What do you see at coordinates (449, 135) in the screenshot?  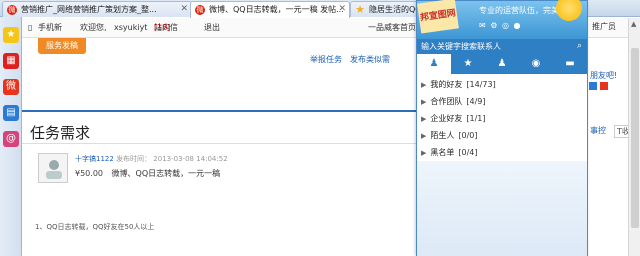 I see `group-strangers: ▶ 陌生人 [0/0]` at bounding box center [449, 135].